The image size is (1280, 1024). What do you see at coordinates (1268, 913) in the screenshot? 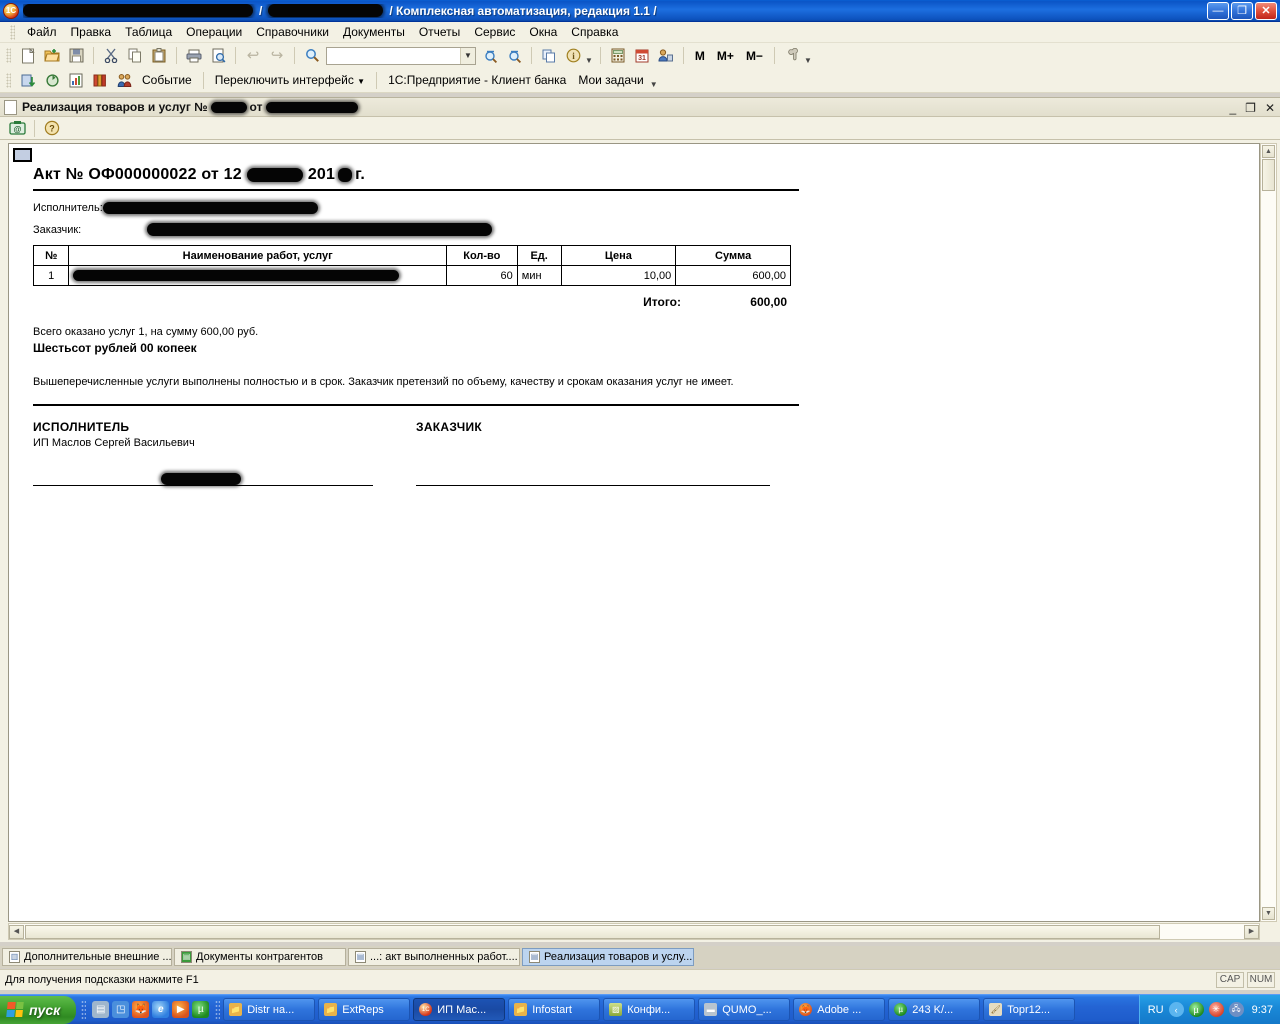
I see `scroll-down-button: ▼` at bounding box center [1268, 913].